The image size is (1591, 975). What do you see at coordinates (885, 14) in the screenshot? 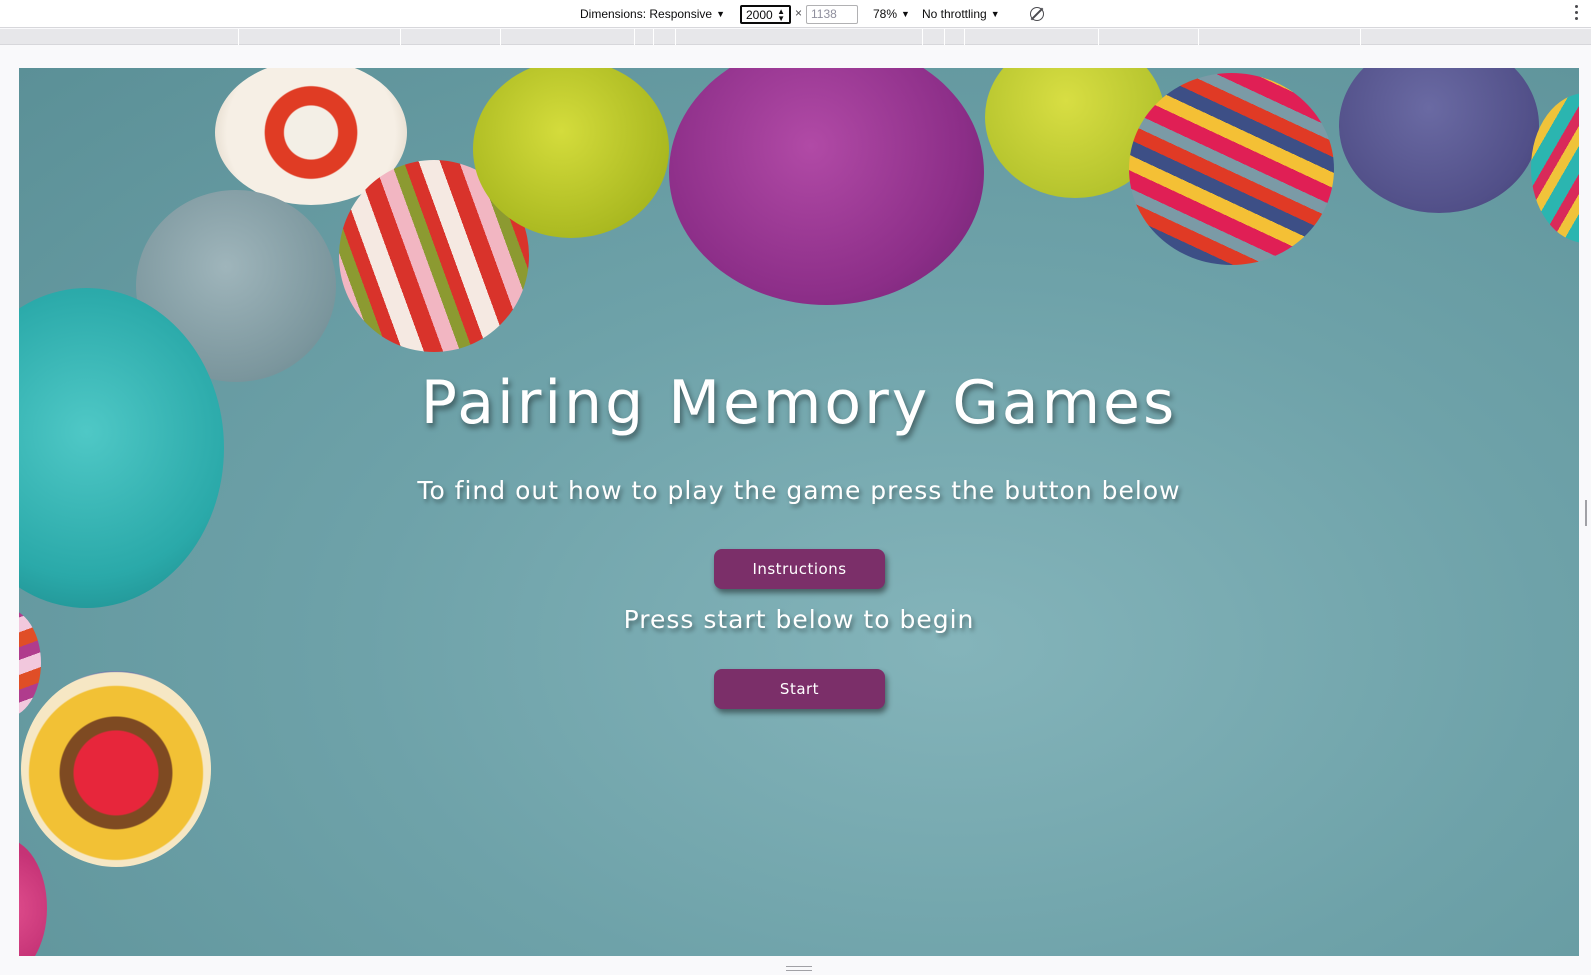
I see `zoom-label: 78%` at bounding box center [885, 14].